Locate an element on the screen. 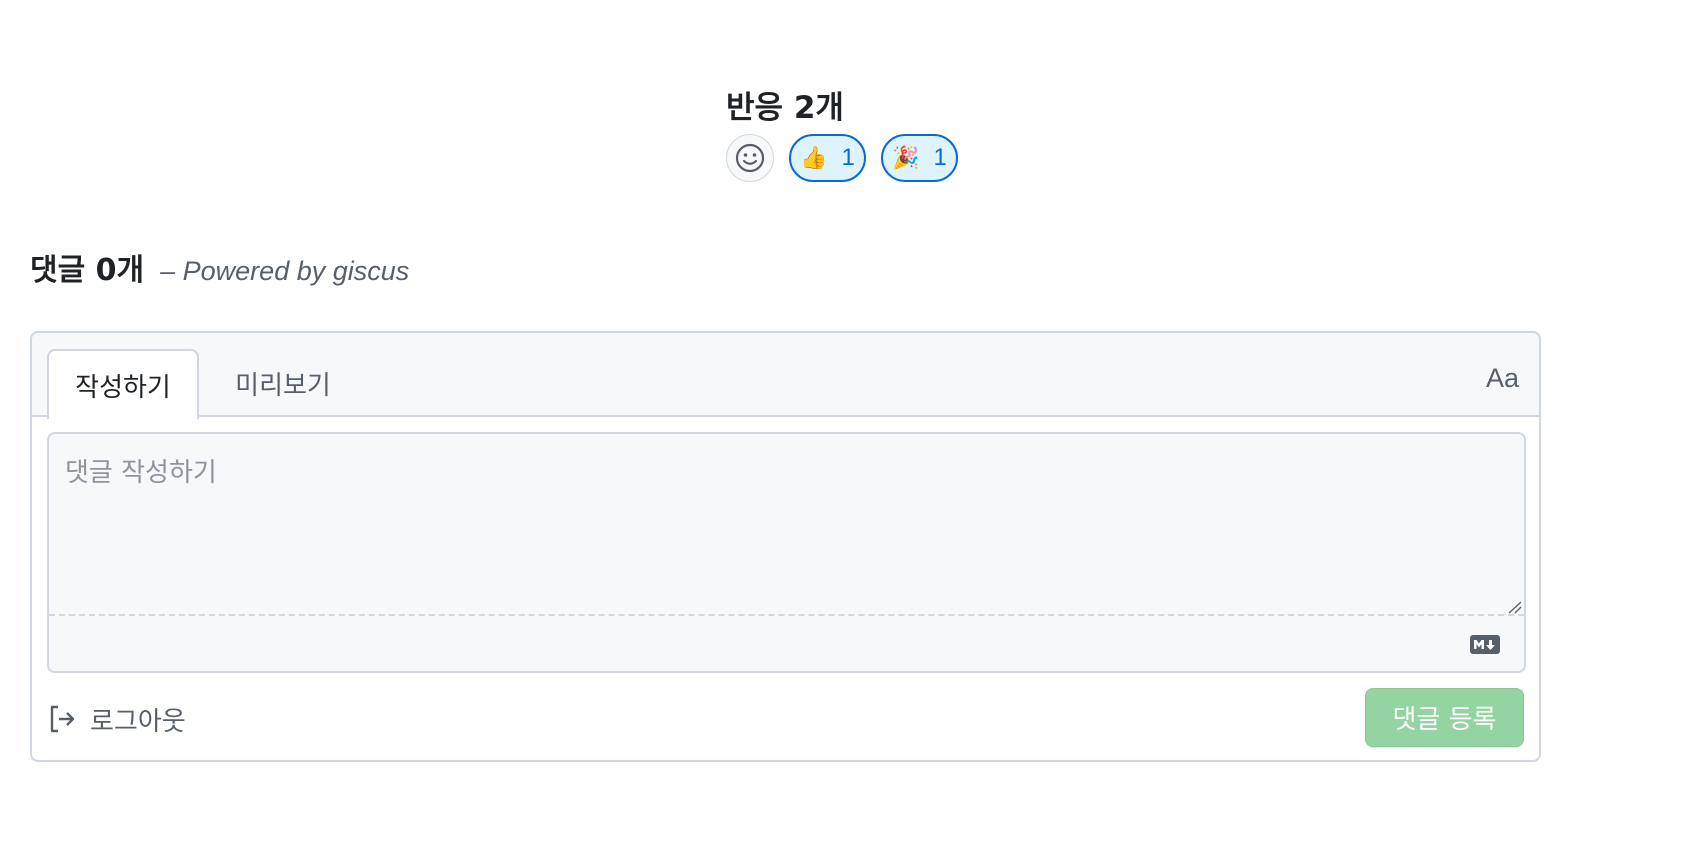  reaction-party-button: 🎉 1 is located at coordinates (919, 158).